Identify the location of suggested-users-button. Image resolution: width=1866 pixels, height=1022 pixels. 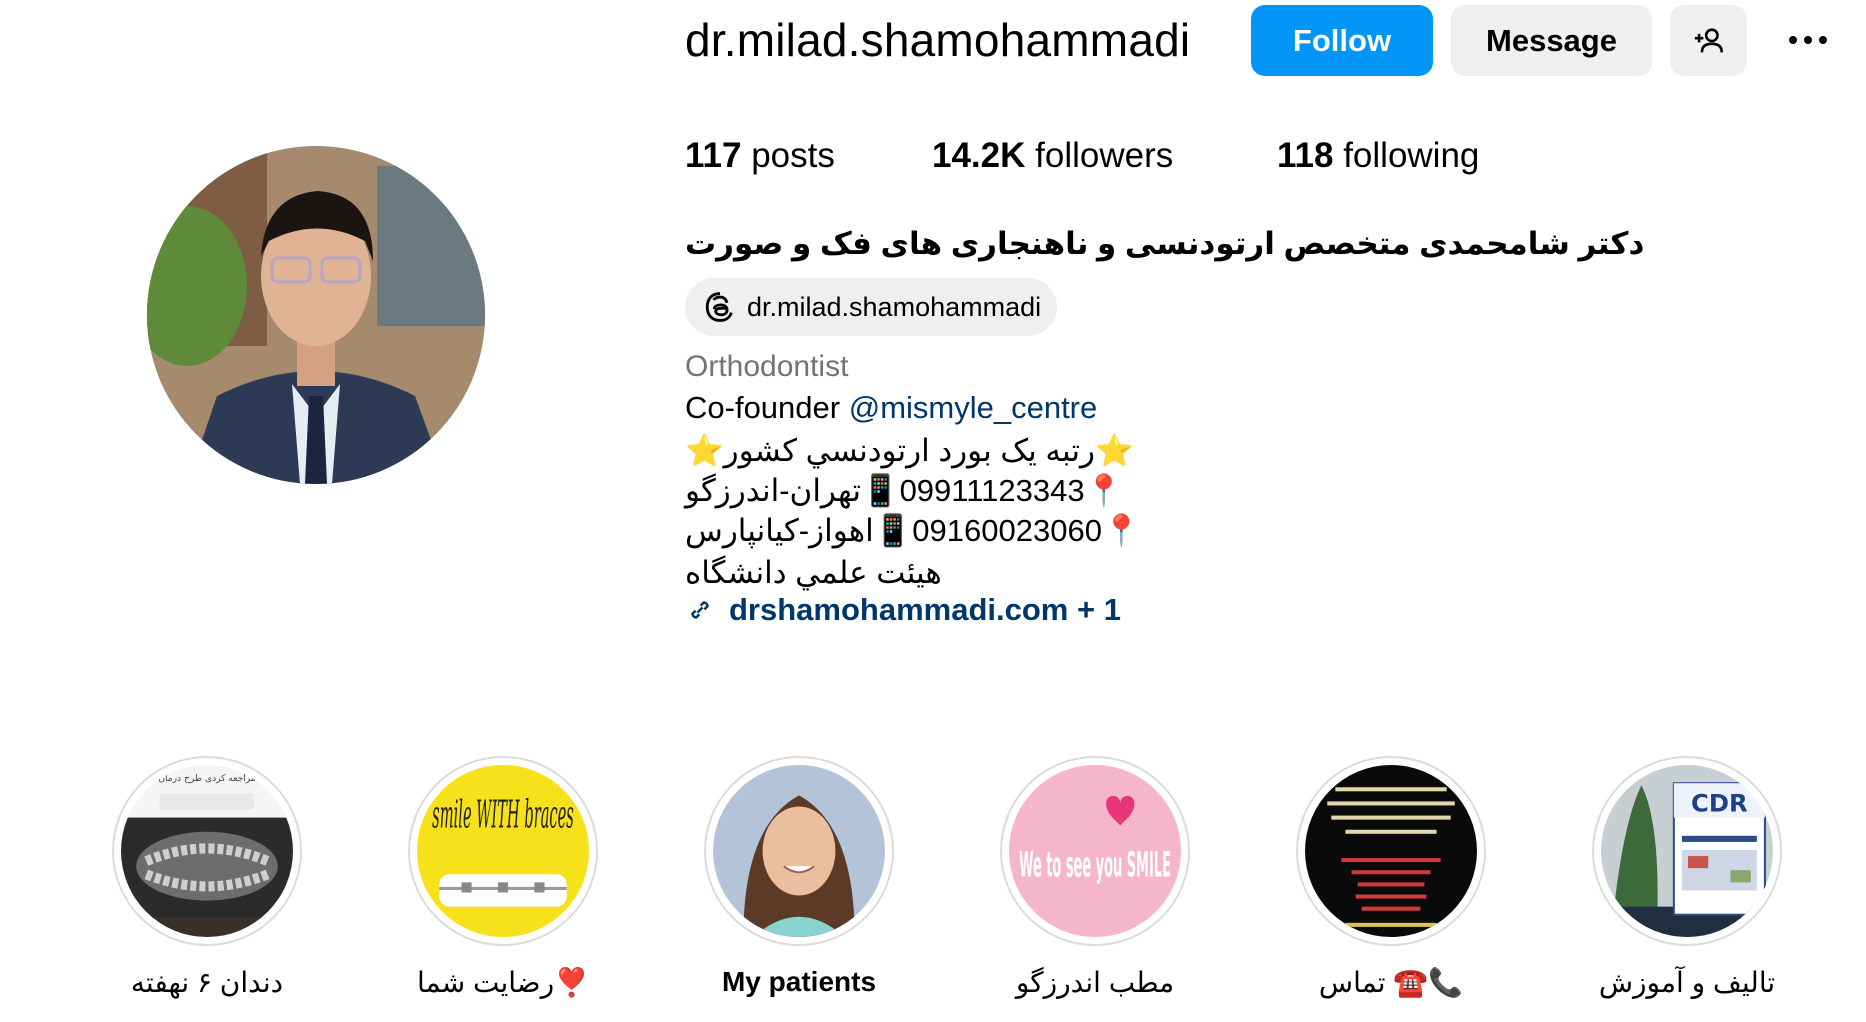
(1708, 40).